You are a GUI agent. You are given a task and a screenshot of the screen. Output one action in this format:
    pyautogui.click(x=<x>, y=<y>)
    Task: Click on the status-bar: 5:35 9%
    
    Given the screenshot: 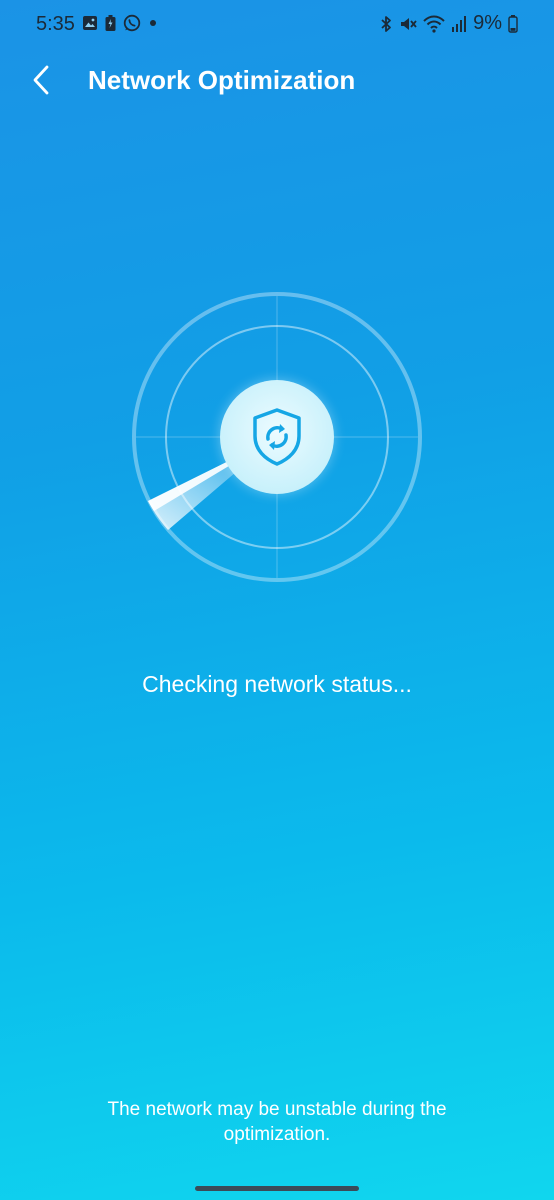 What is the action you would take?
    pyautogui.click(x=277, y=24)
    